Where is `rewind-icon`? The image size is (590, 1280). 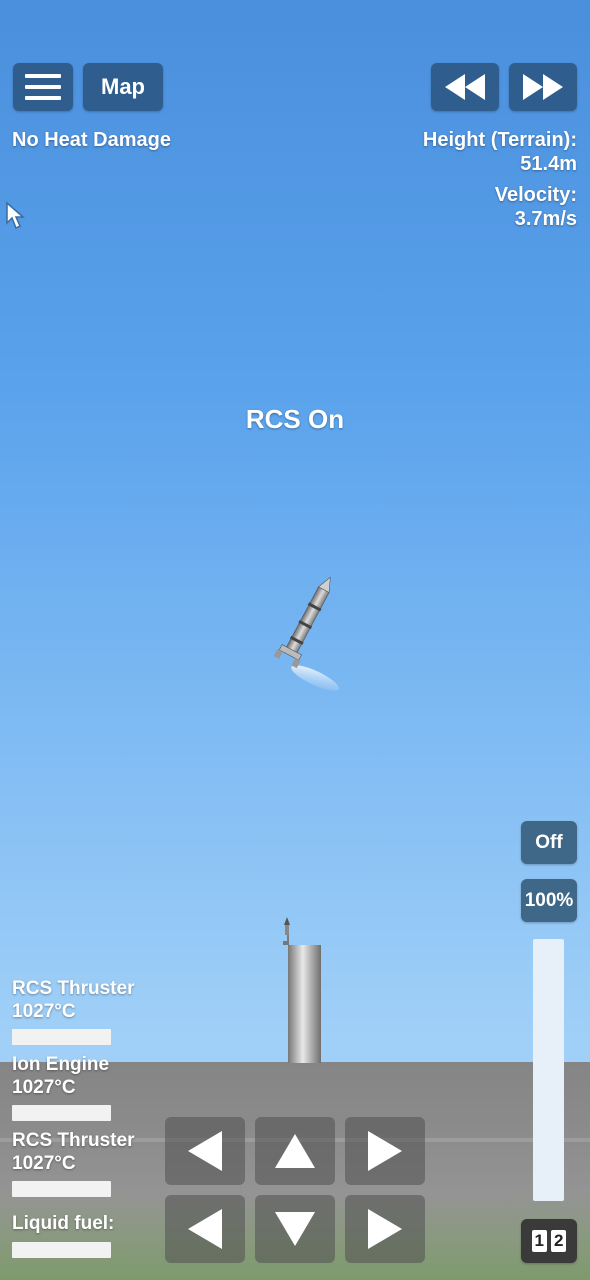
rewind-icon is located at coordinates (465, 87).